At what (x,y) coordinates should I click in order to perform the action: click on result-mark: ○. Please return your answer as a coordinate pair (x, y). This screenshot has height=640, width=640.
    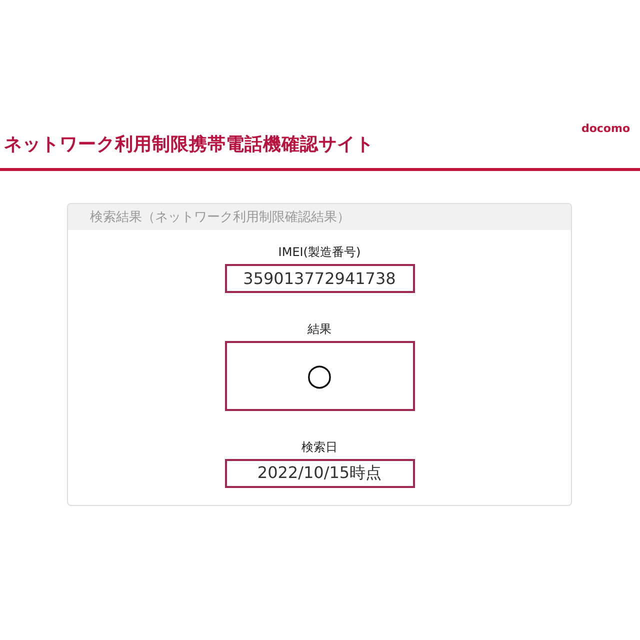
    Looking at the image, I should click on (319, 376).